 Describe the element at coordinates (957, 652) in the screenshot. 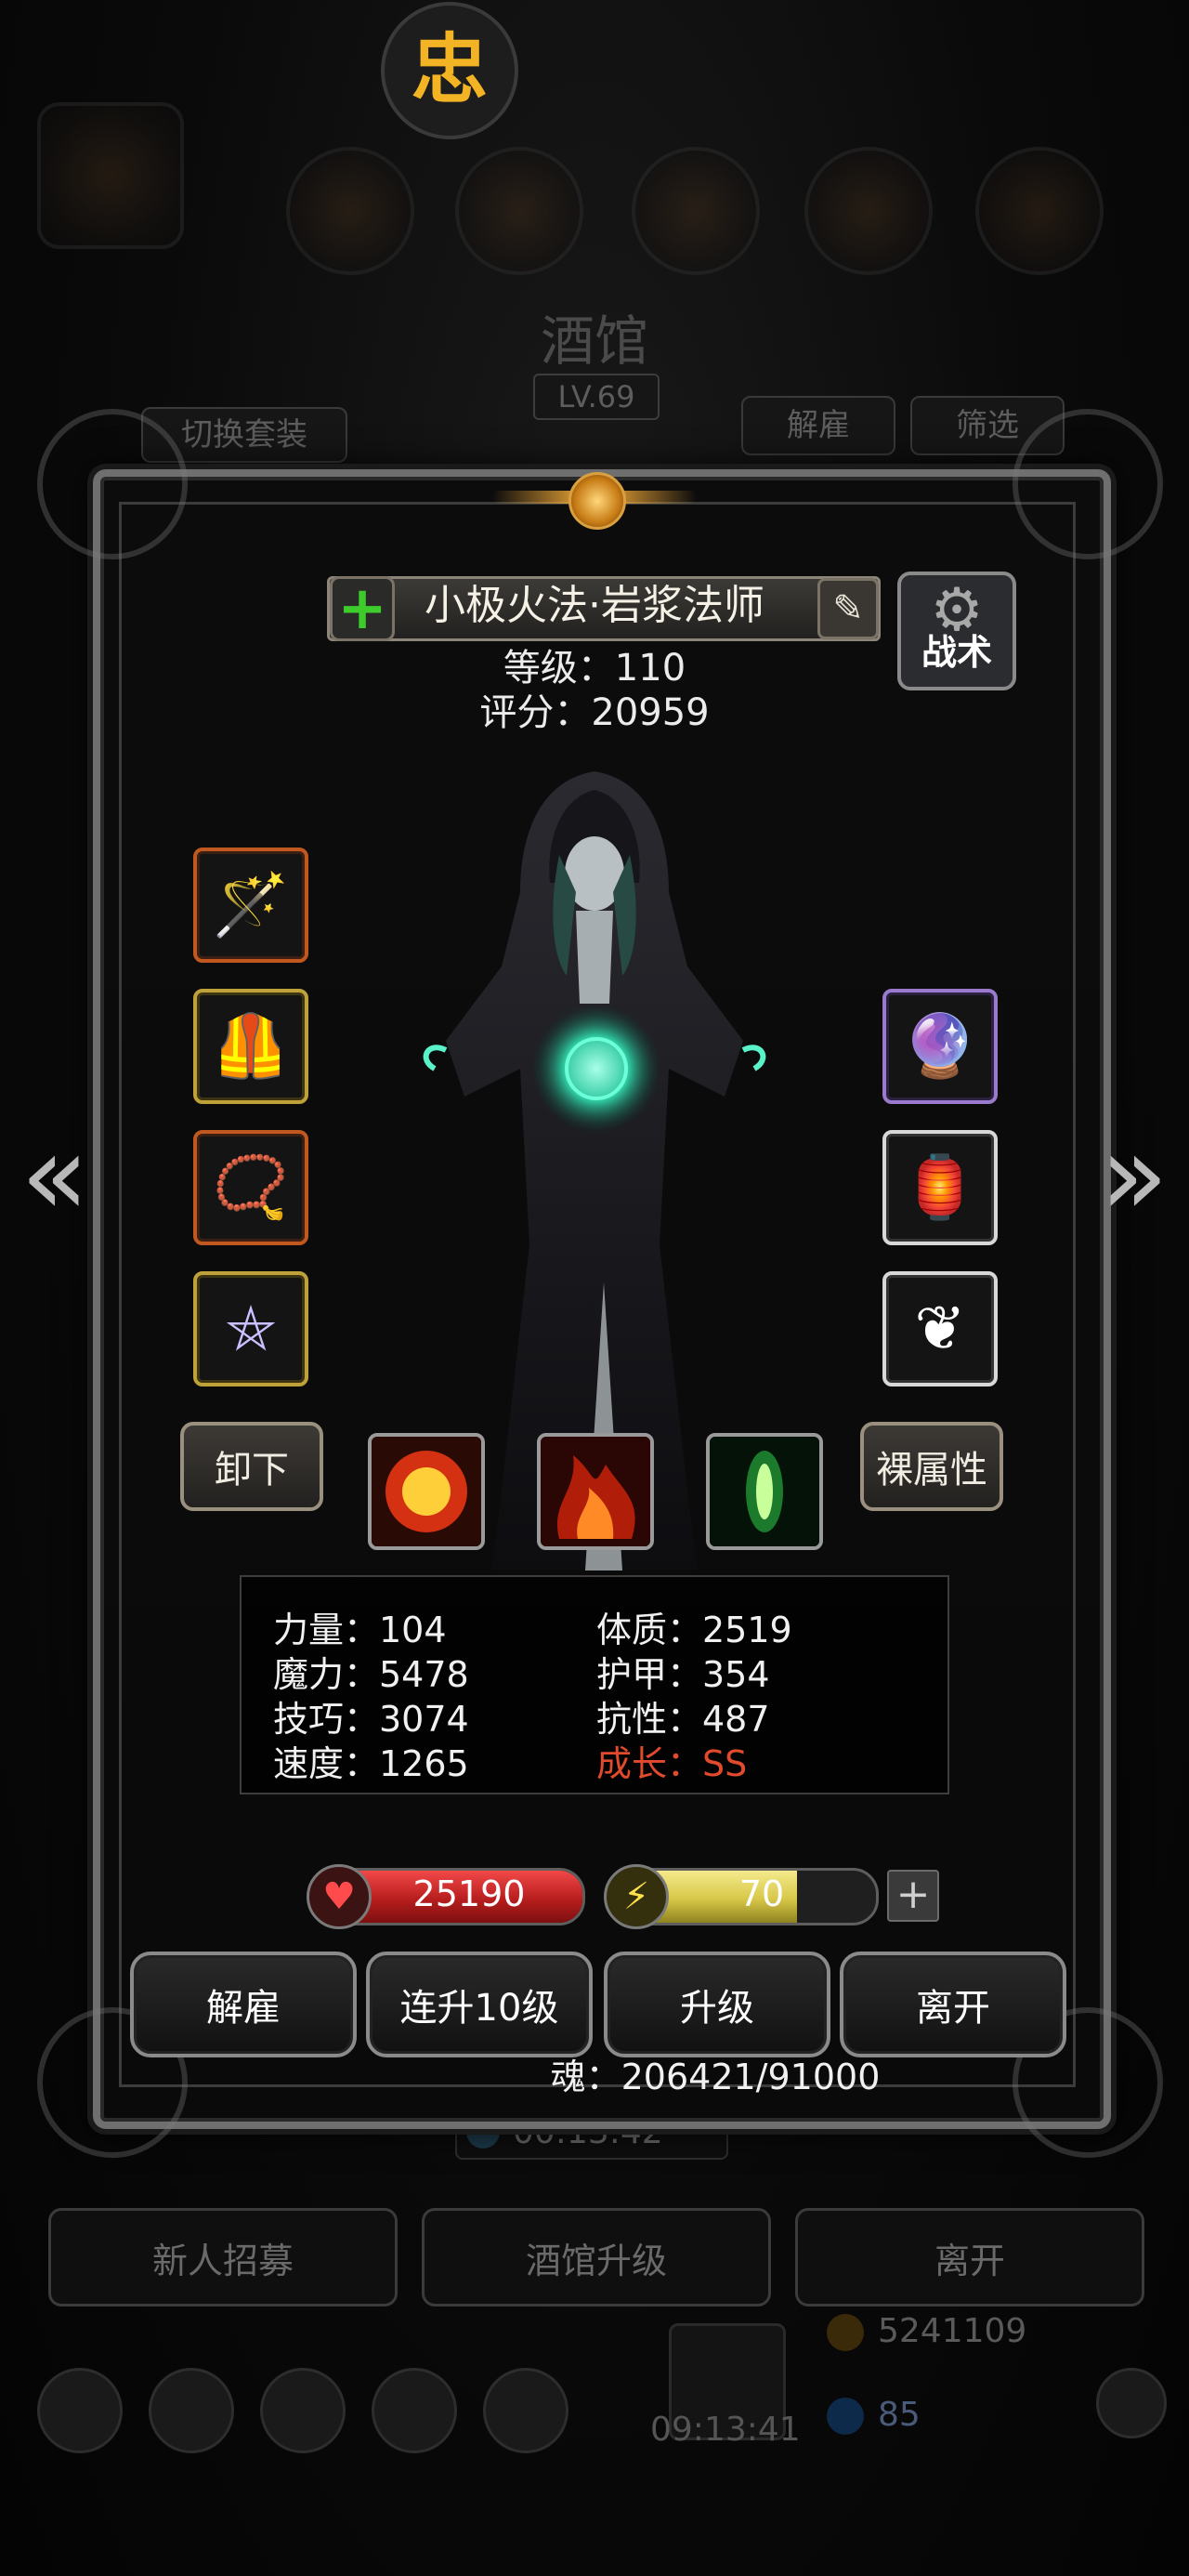

I see `tactic-label: 战术` at that location.